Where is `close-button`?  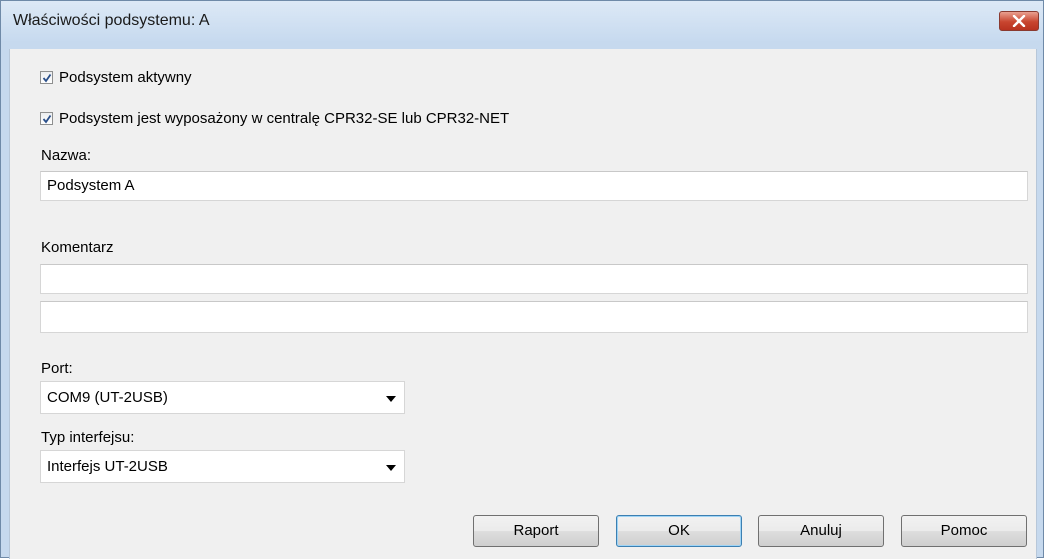 close-button is located at coordinates (1019, 21).